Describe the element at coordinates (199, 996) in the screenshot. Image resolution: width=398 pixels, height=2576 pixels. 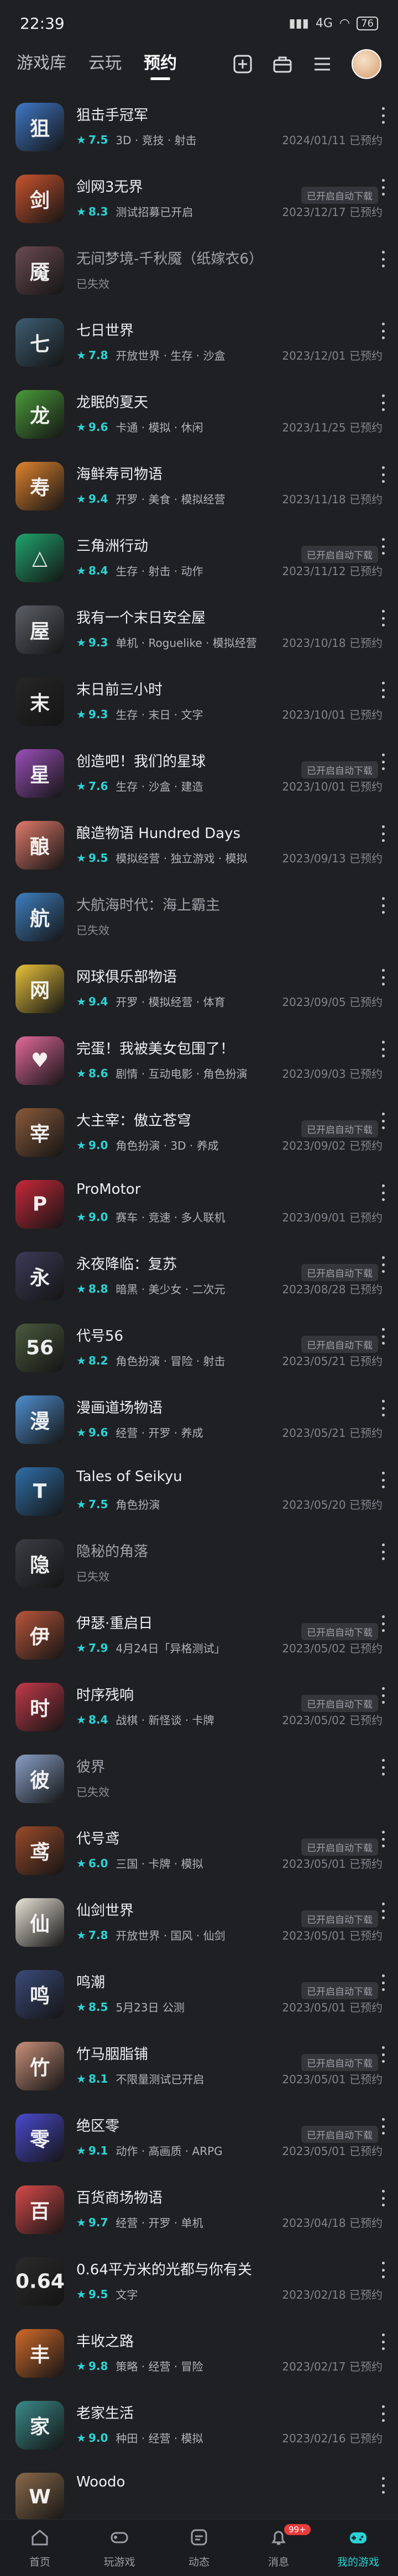
I see `list-item: 网 网球俱乐部物语 ★ 9.4 开罗 · 模拟经营 · 体育 2023/09/05 已预约` at that location.